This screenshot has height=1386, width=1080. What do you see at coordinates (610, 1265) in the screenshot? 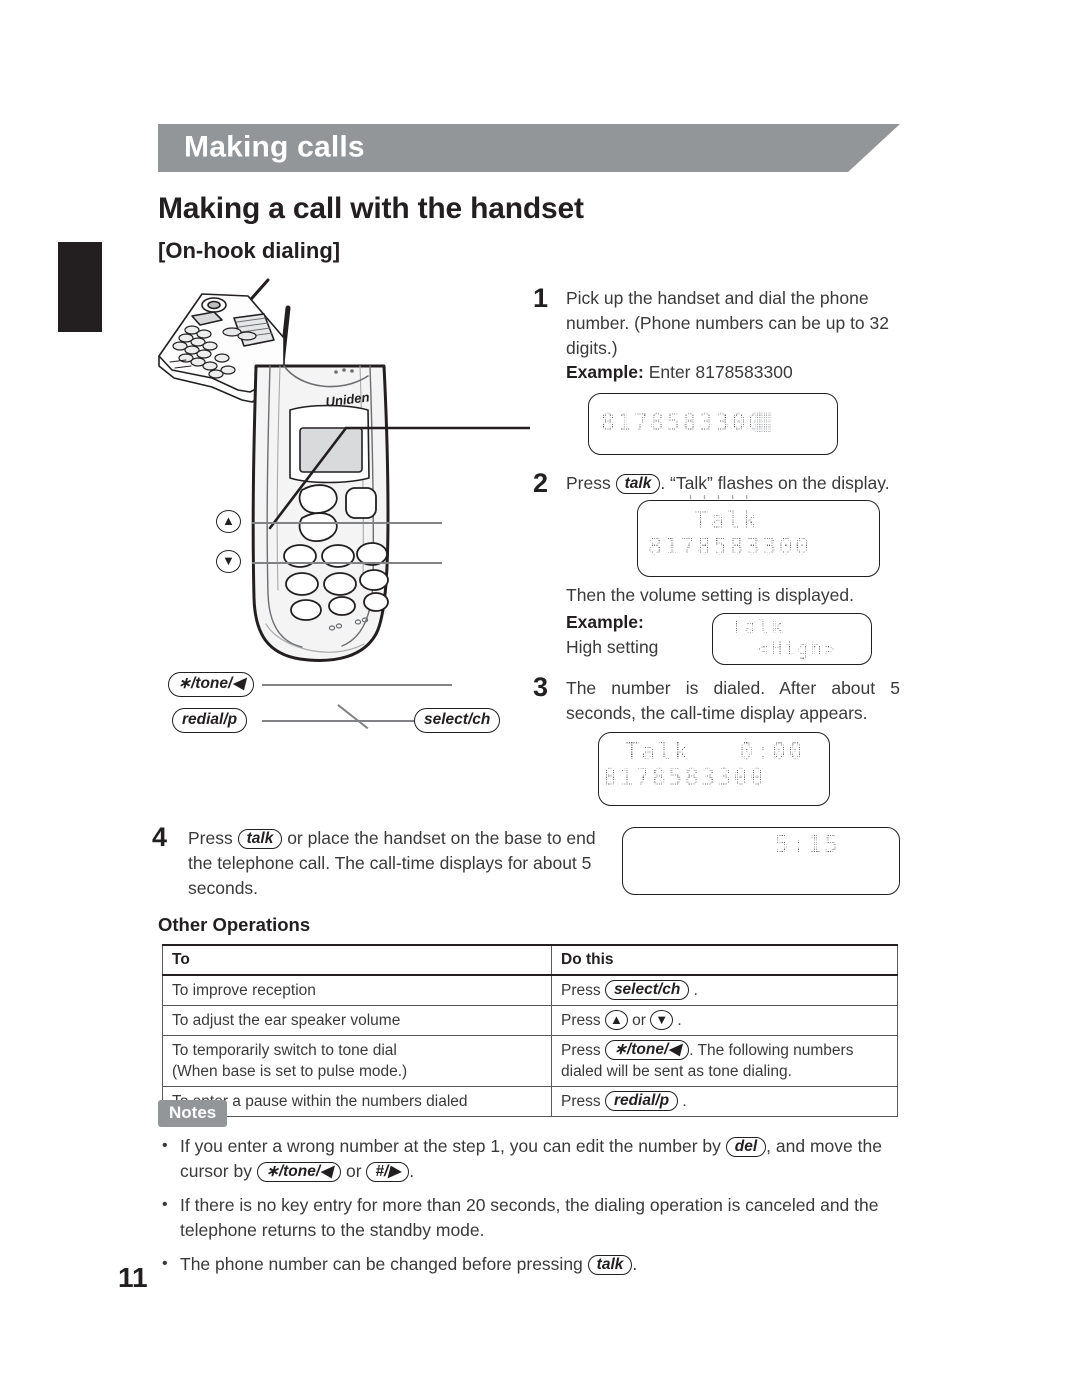
I see `key-talk-note: talk` at bounding box center [610, 1265].